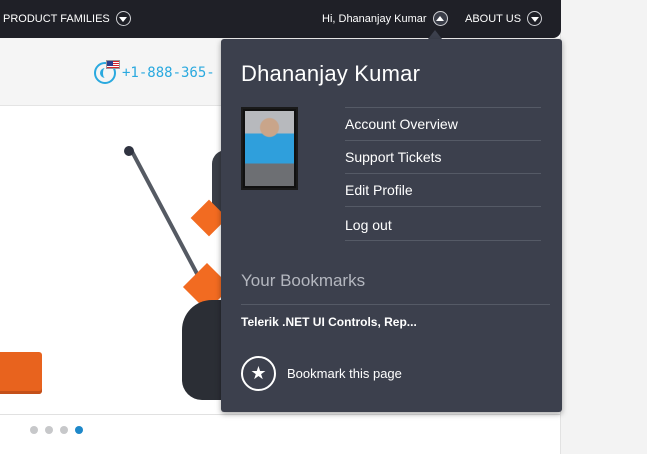 This screenshot has width=647, height=454. What do you see at coordinates (603, 227) in the screenshot?
I see `right-gutter` at bounding box center [603, 227].